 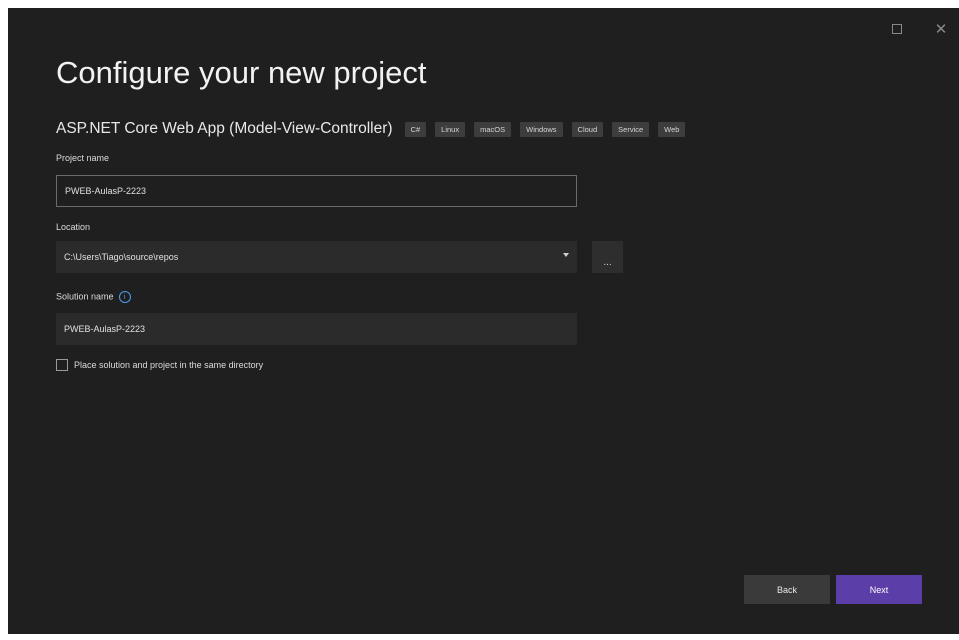 I want to click on back-button: Back, so click(x=787, y=589).